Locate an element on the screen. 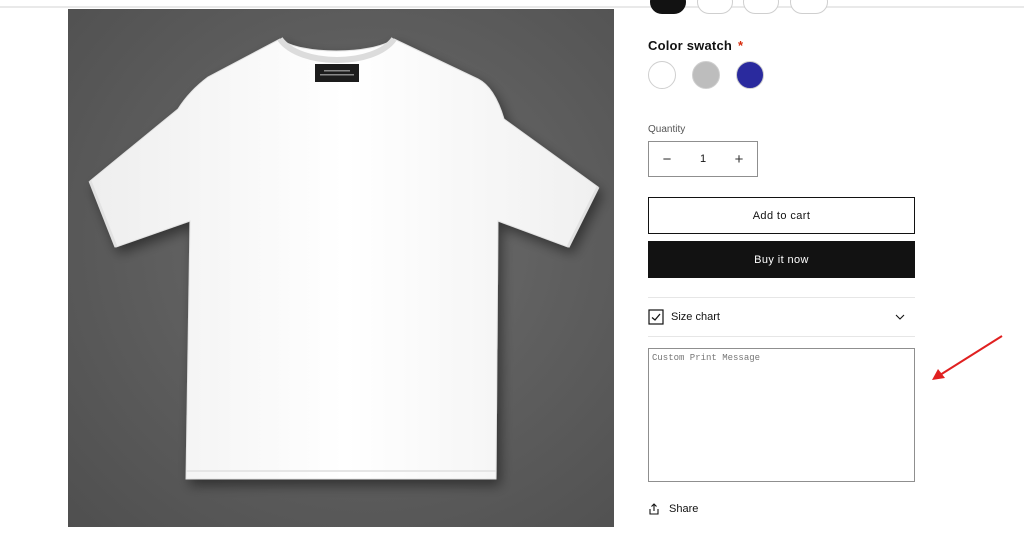  custom-print-message-field is located at coordinates (781, 415).